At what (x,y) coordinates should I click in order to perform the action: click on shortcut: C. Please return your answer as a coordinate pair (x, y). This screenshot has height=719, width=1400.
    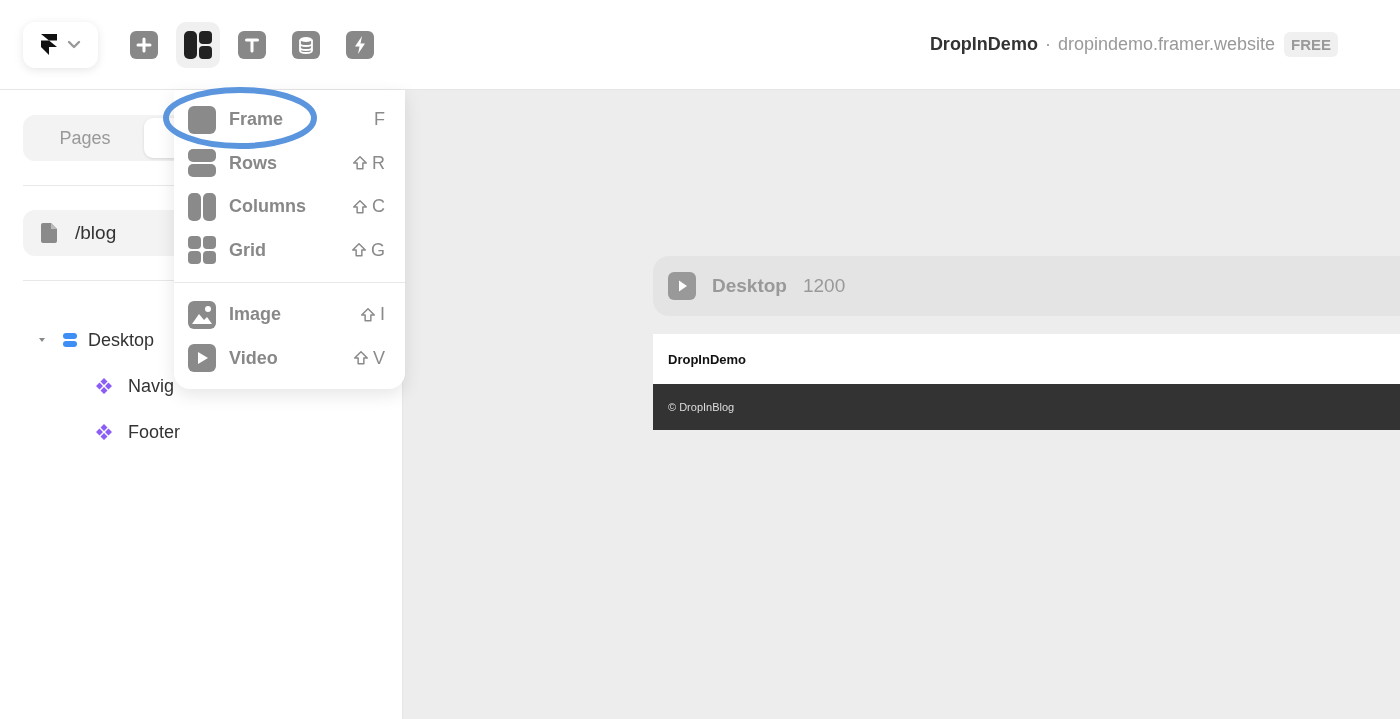
    Looking at the image, I should click on (368, 207).